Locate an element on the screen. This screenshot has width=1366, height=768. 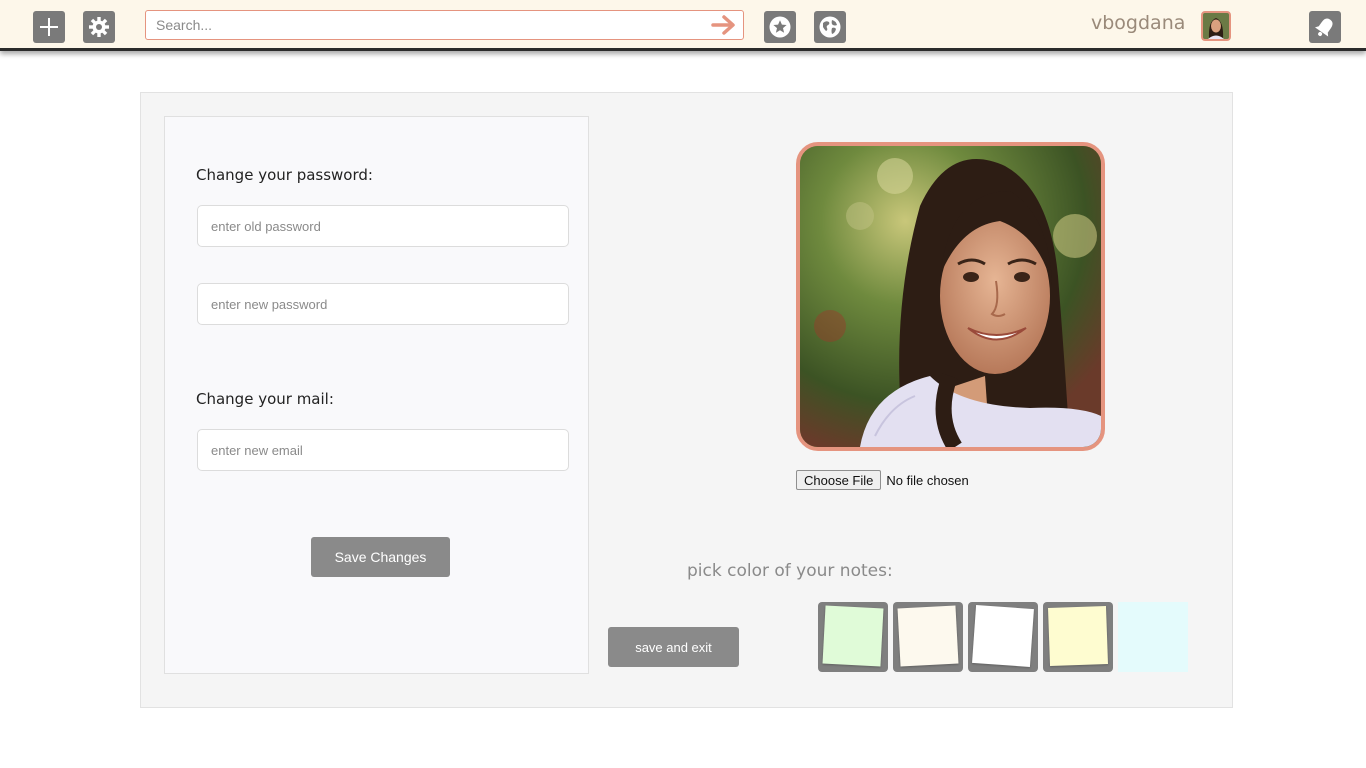
star-icon is located at coordinates (780, 27).